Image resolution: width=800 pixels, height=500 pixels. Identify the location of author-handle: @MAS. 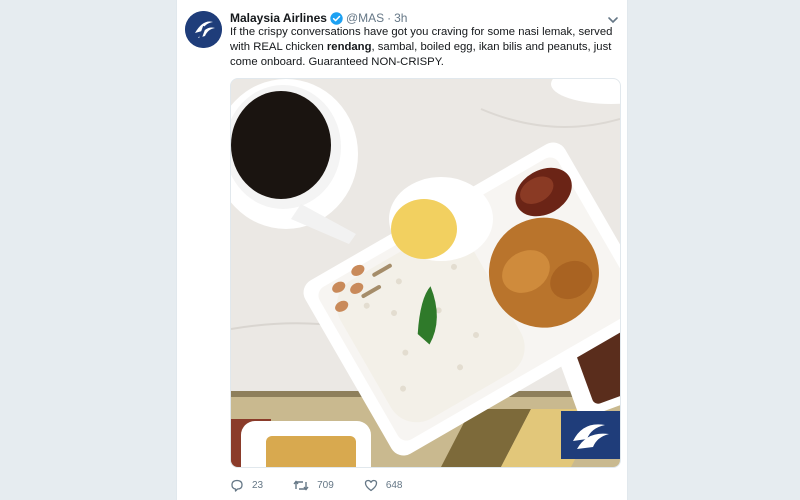
(365, 18).